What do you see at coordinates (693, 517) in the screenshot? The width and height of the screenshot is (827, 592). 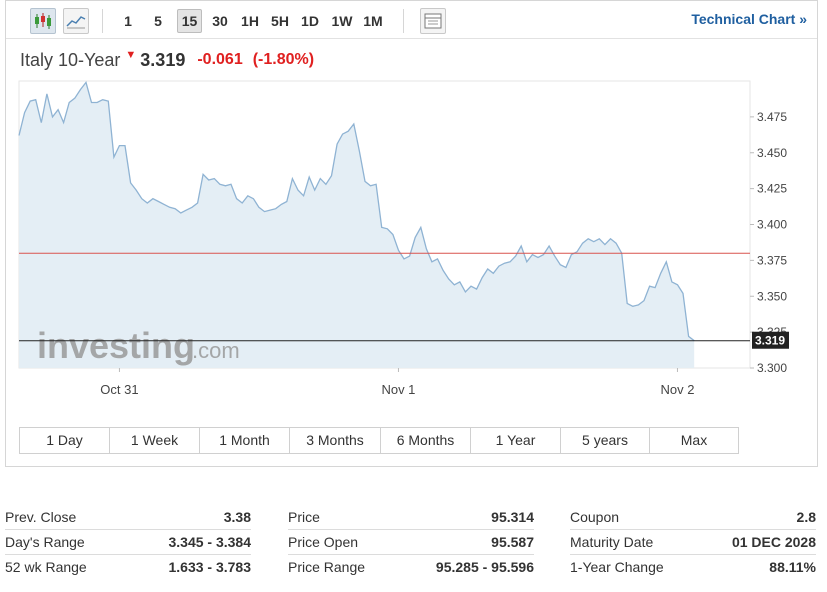 I see `stat-row-coupon: Coupon 2.8` at bounding box center [693, 517].